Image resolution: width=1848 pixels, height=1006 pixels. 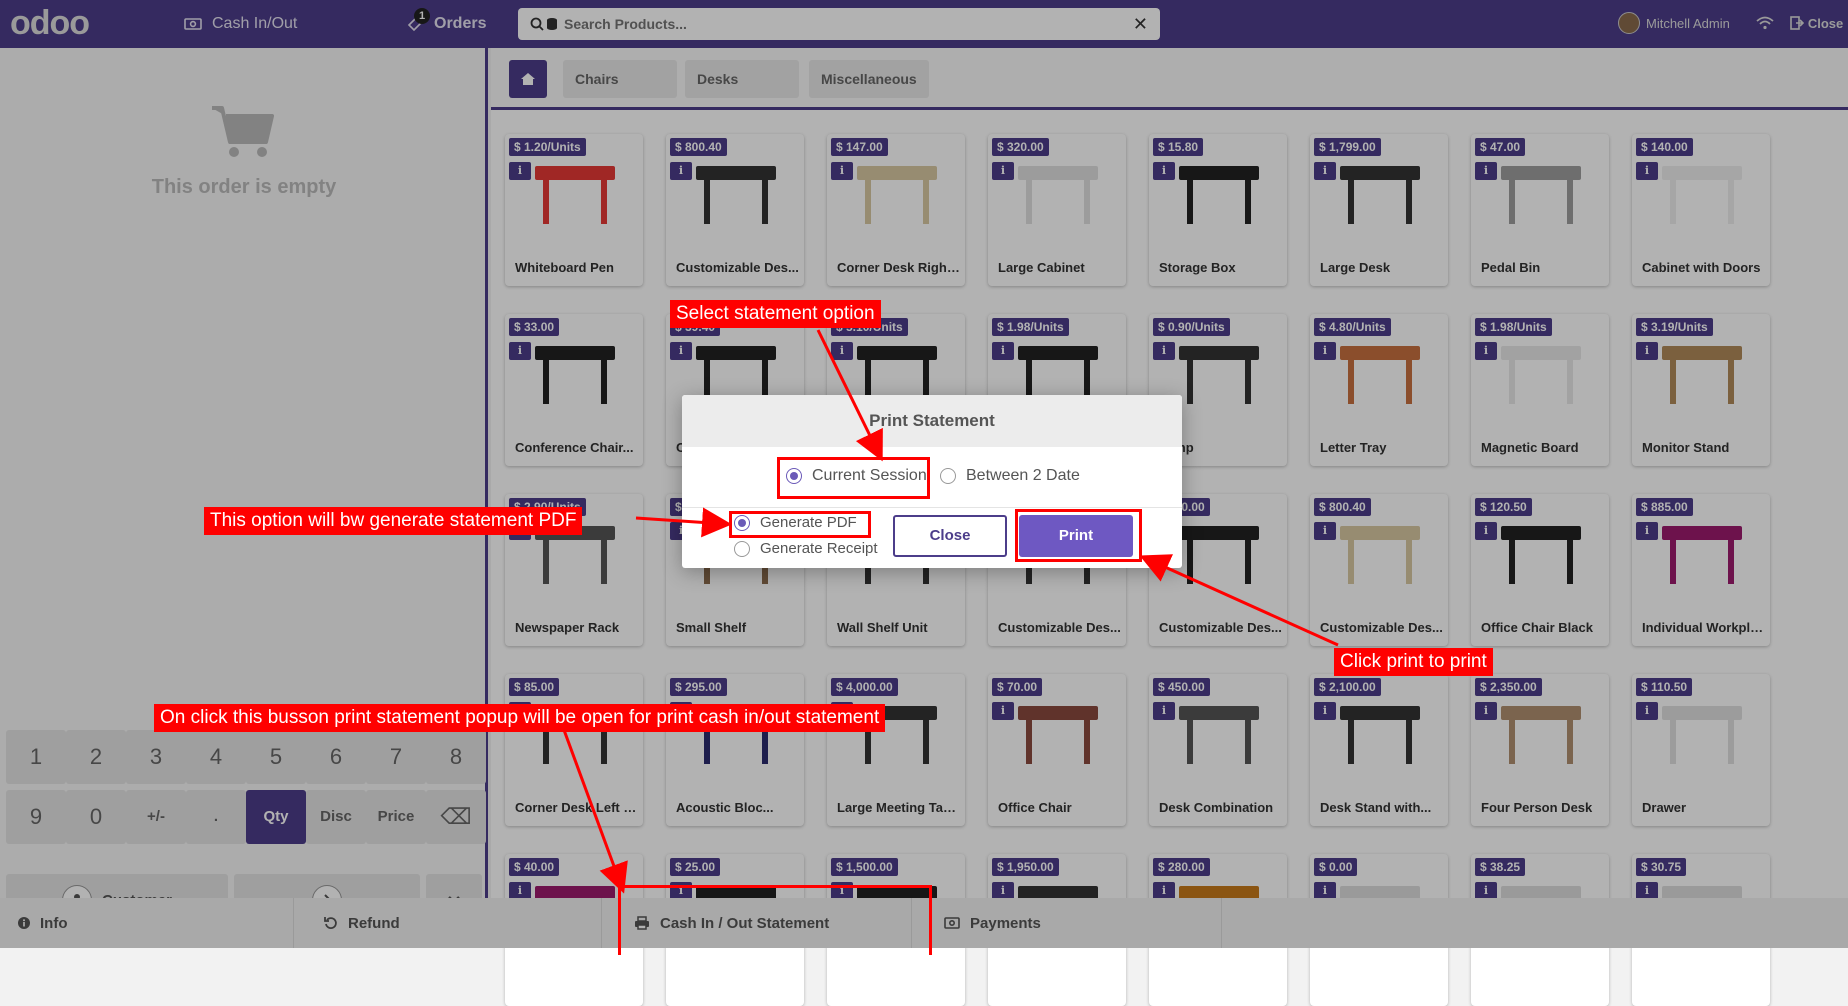 What do you see at coordinates (853, 478) in the screenshot?
I see `highlight-current-session` at bounding box center [853, 478].